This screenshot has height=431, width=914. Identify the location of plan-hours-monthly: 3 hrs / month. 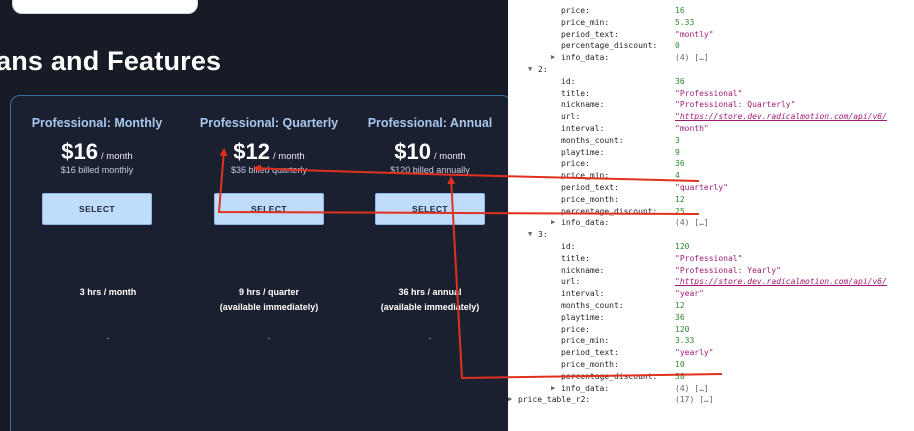
(108, 292).